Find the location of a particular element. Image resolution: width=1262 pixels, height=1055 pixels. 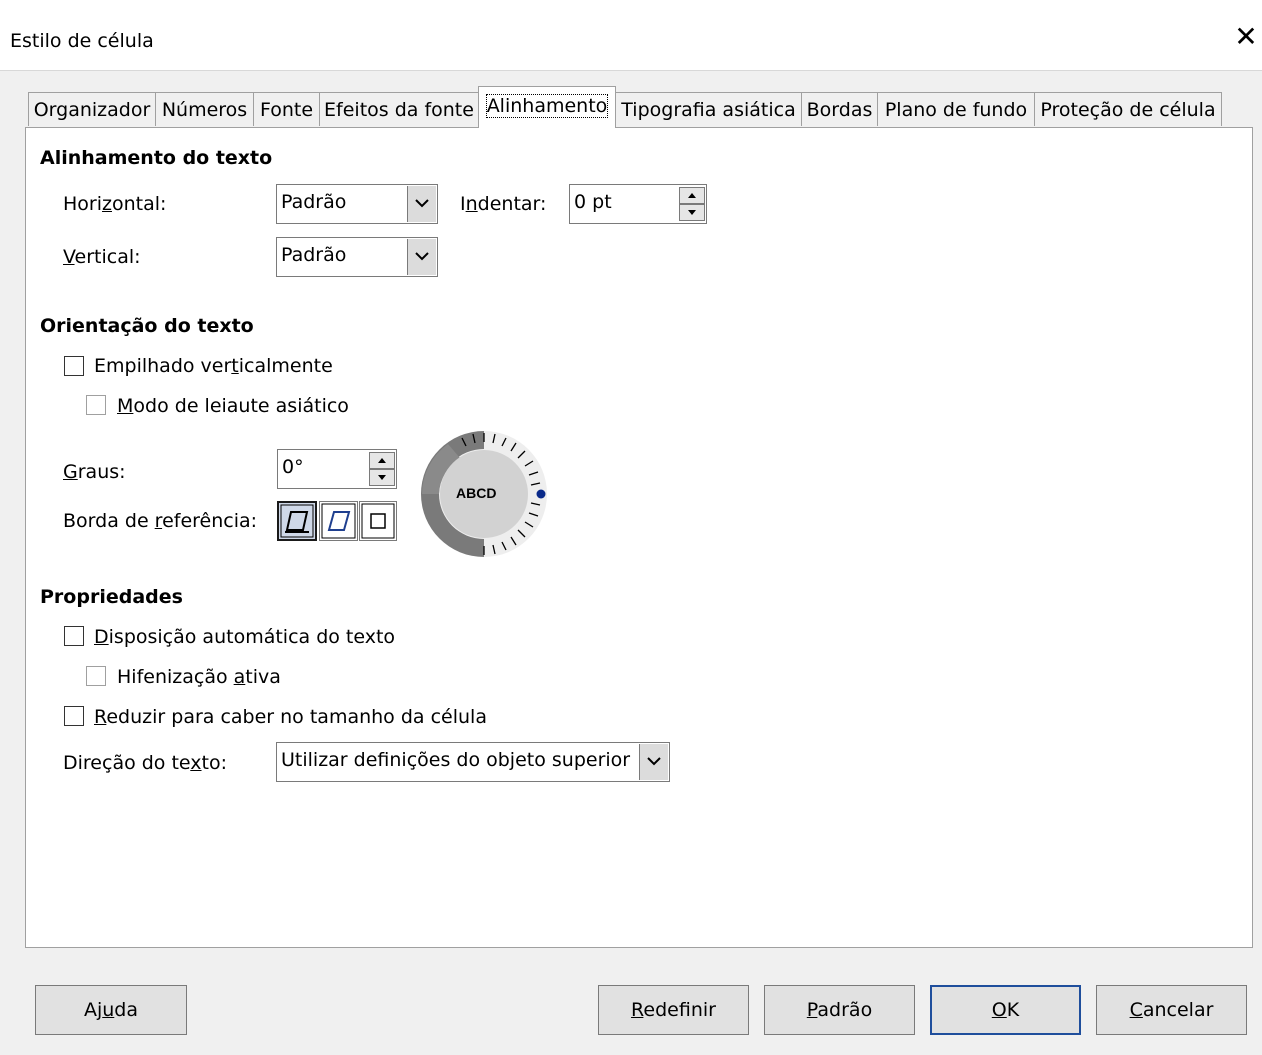

tab-efeitos-da-fonte: Efeitos da fonte is located at coordinates (399, 109).